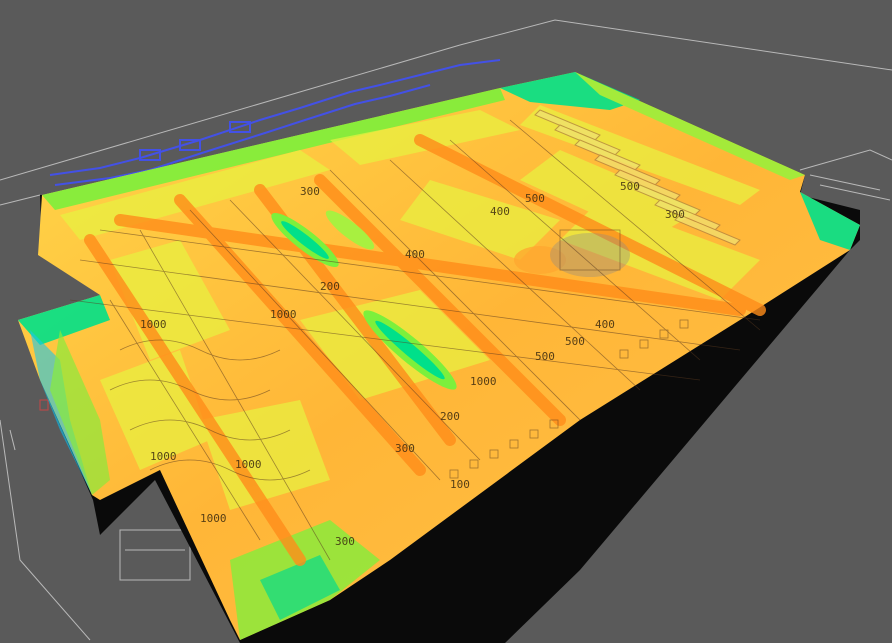  What do you see at coordinates (460, 484) in the screenshot?
I see `contour-label: 100` at bounding box center [460, 484].